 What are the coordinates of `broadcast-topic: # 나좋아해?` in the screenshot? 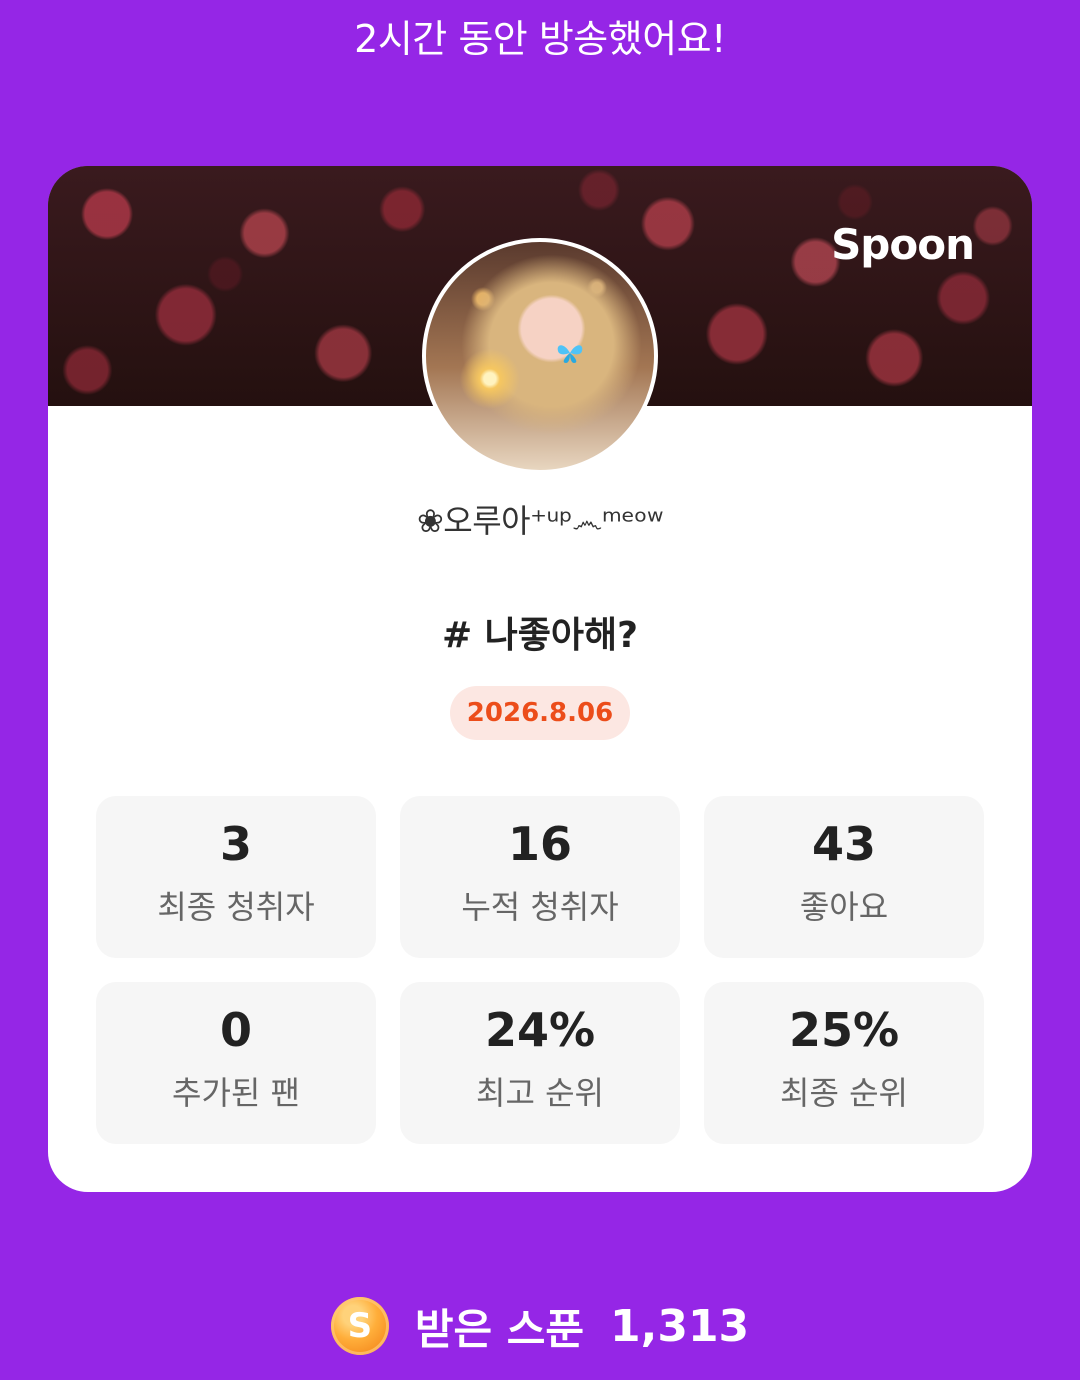 It's located at (540, 635).